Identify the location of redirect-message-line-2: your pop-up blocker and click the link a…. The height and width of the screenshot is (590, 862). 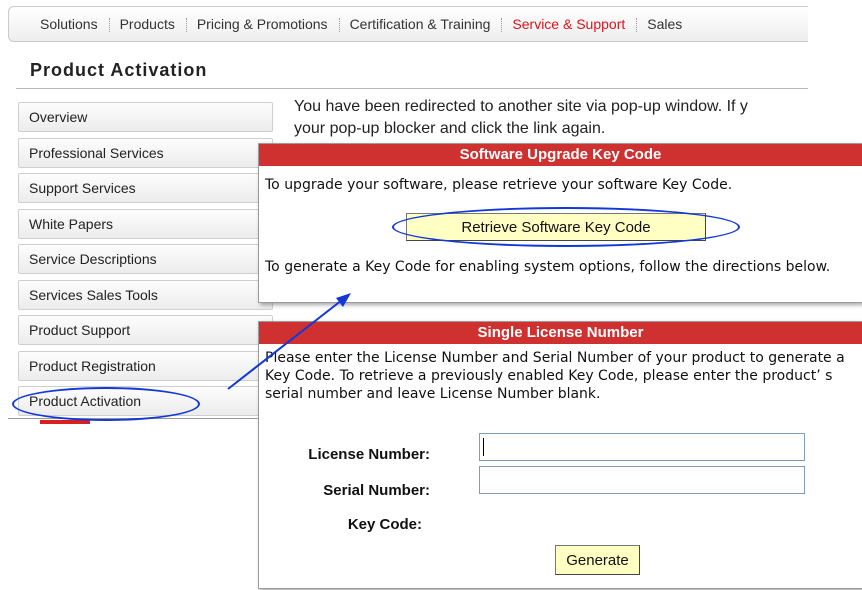
(450, 128).